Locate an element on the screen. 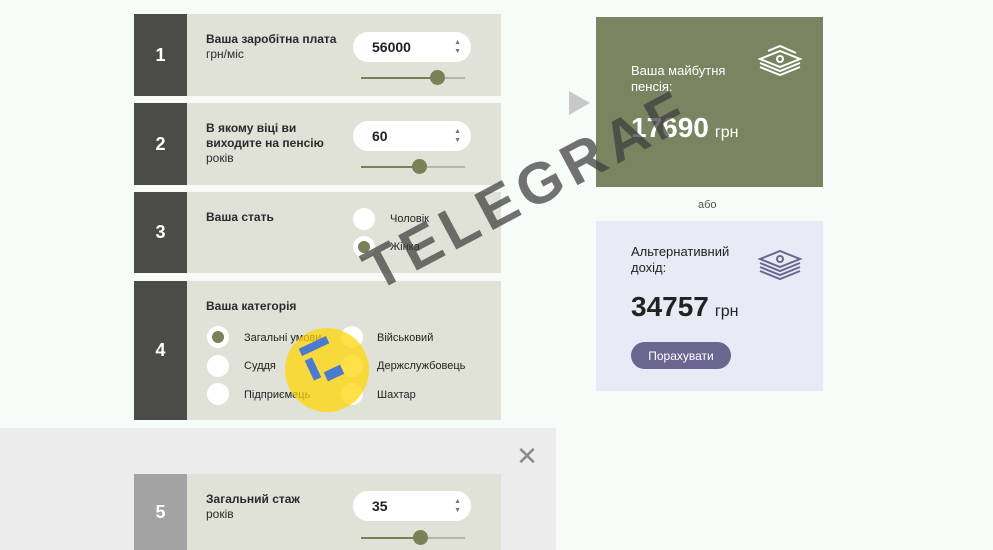 The image size is (993, 550). step-number: 5 is located at coordinates (160, 512).